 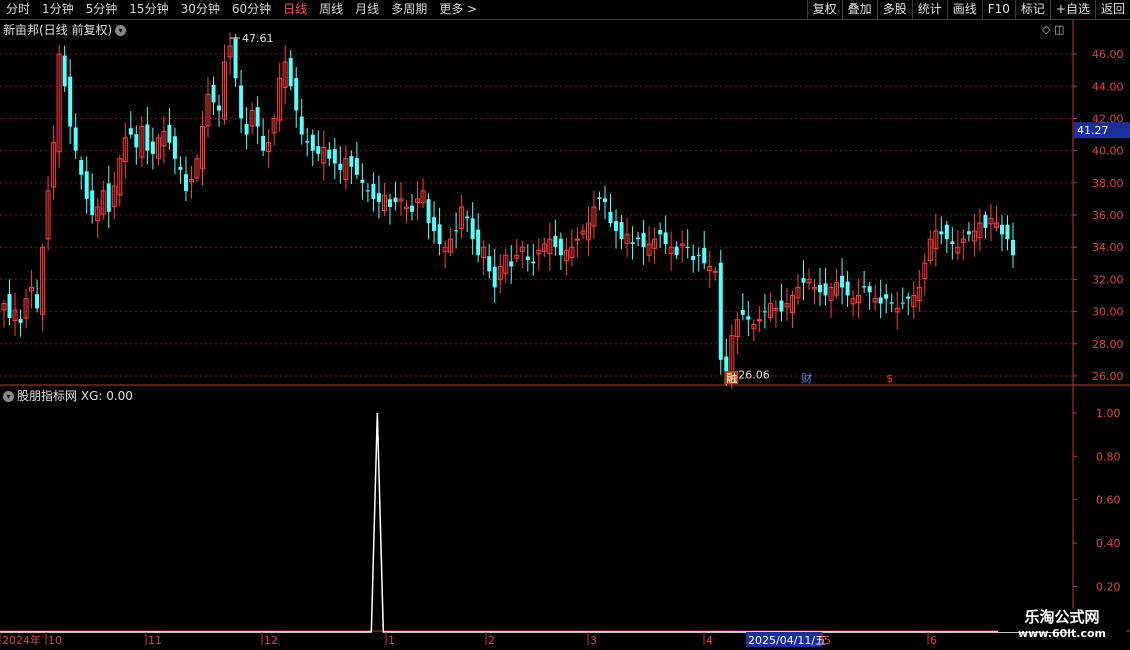 What do you see at coordinates (1108, 376) in the screenshot?
I see `y-tick-label: 26.00` at bounding box center [1108, 376].